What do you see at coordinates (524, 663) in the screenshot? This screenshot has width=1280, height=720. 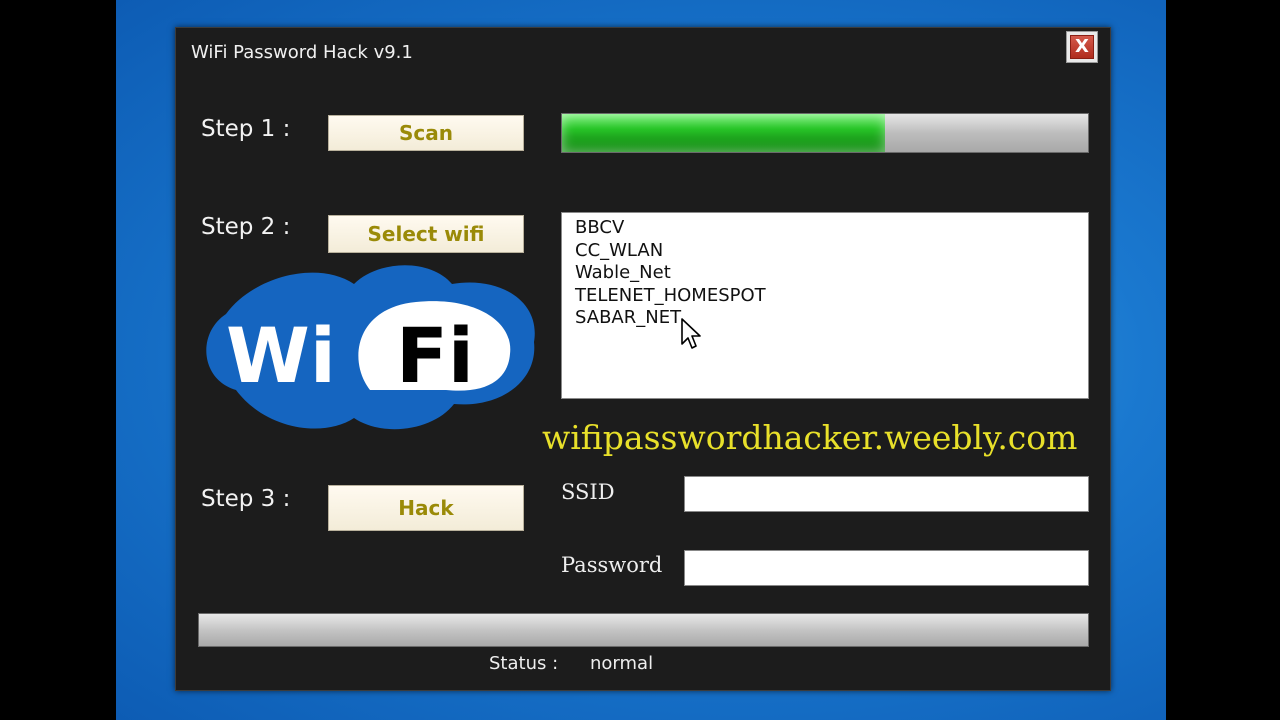 I see `status-label: Status :` at bounding box center [524, 663].